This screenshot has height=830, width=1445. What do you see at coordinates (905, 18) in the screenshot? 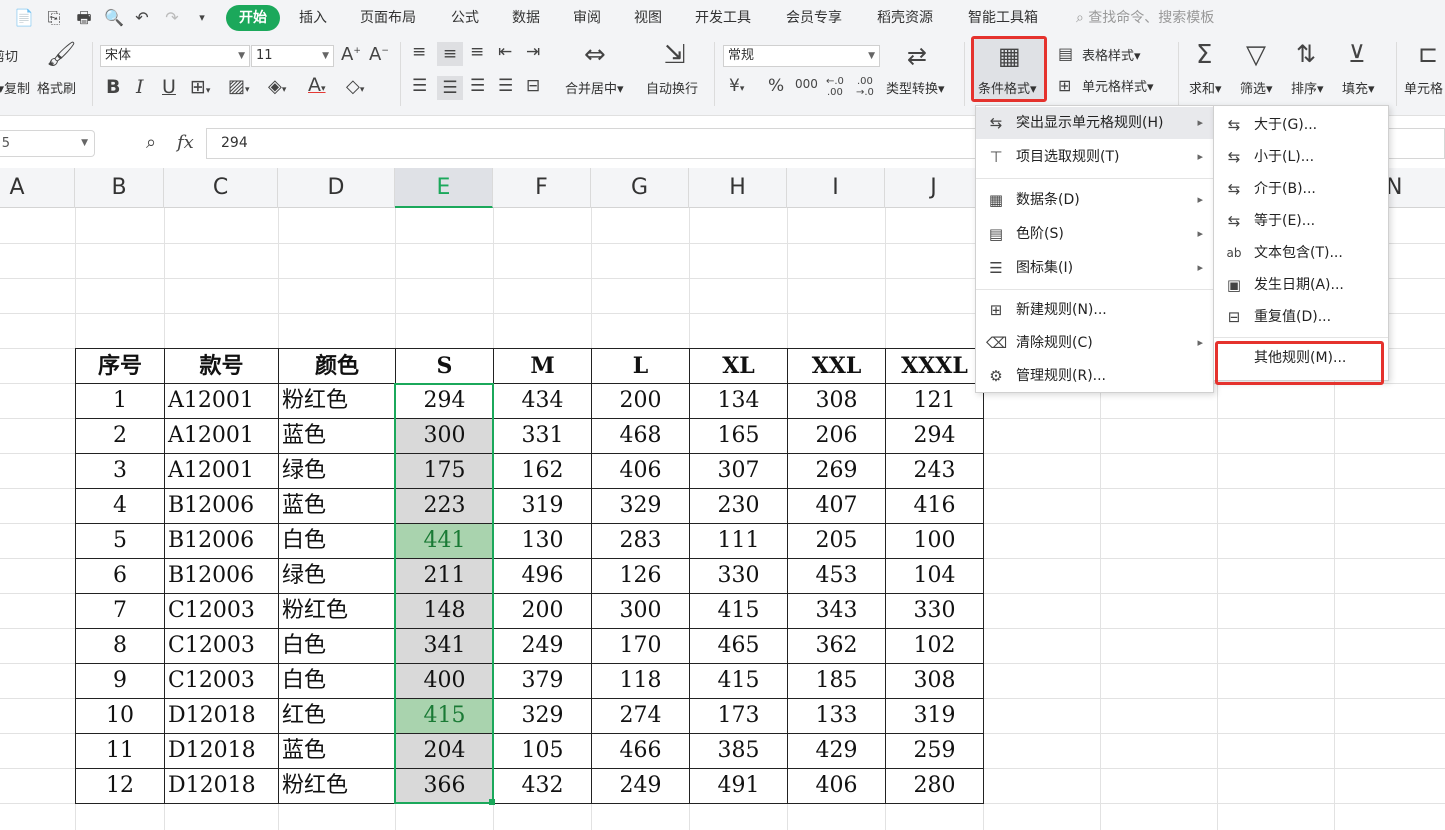
I see `tab-docer-resources: 稻壳资源` at bounding box center [905, 18].